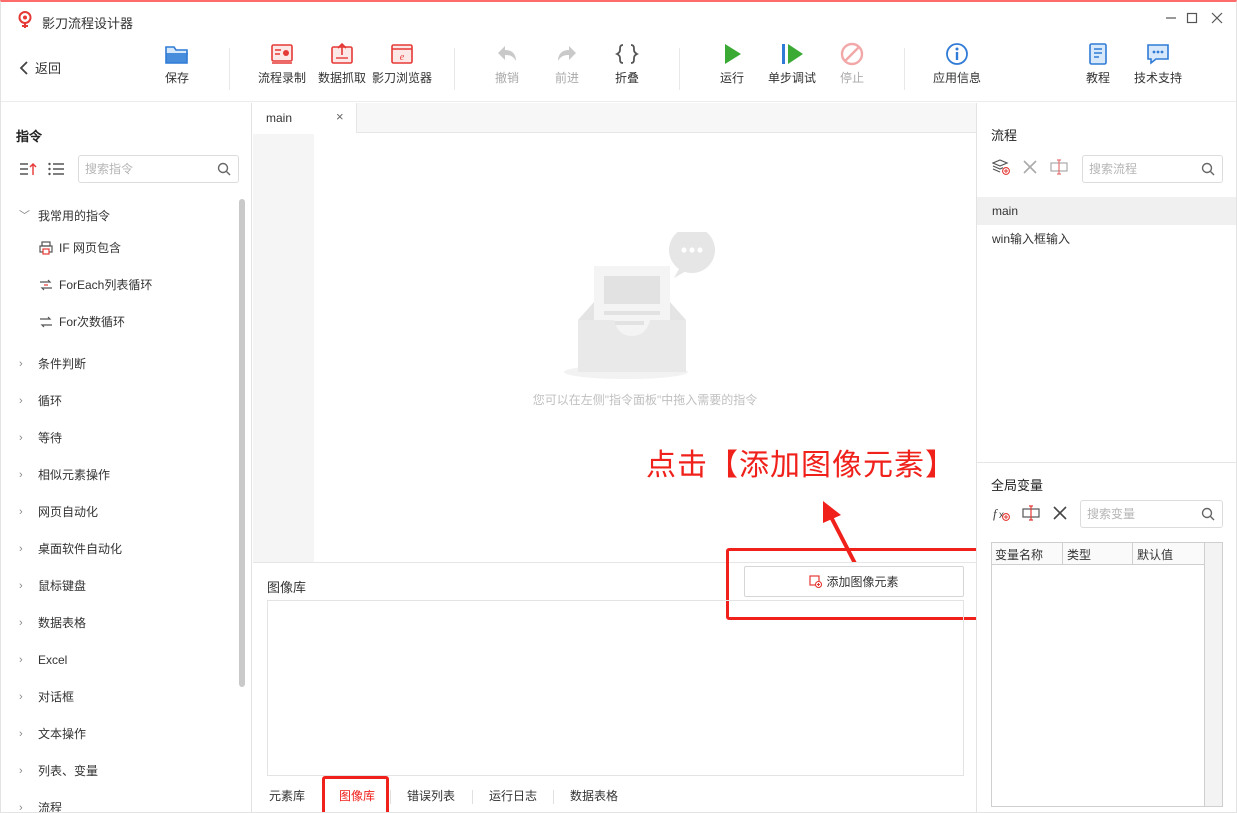 The width and height of the screenshot is (1237, 813). I want to click on function-icon: f x, so click(1001, 513).